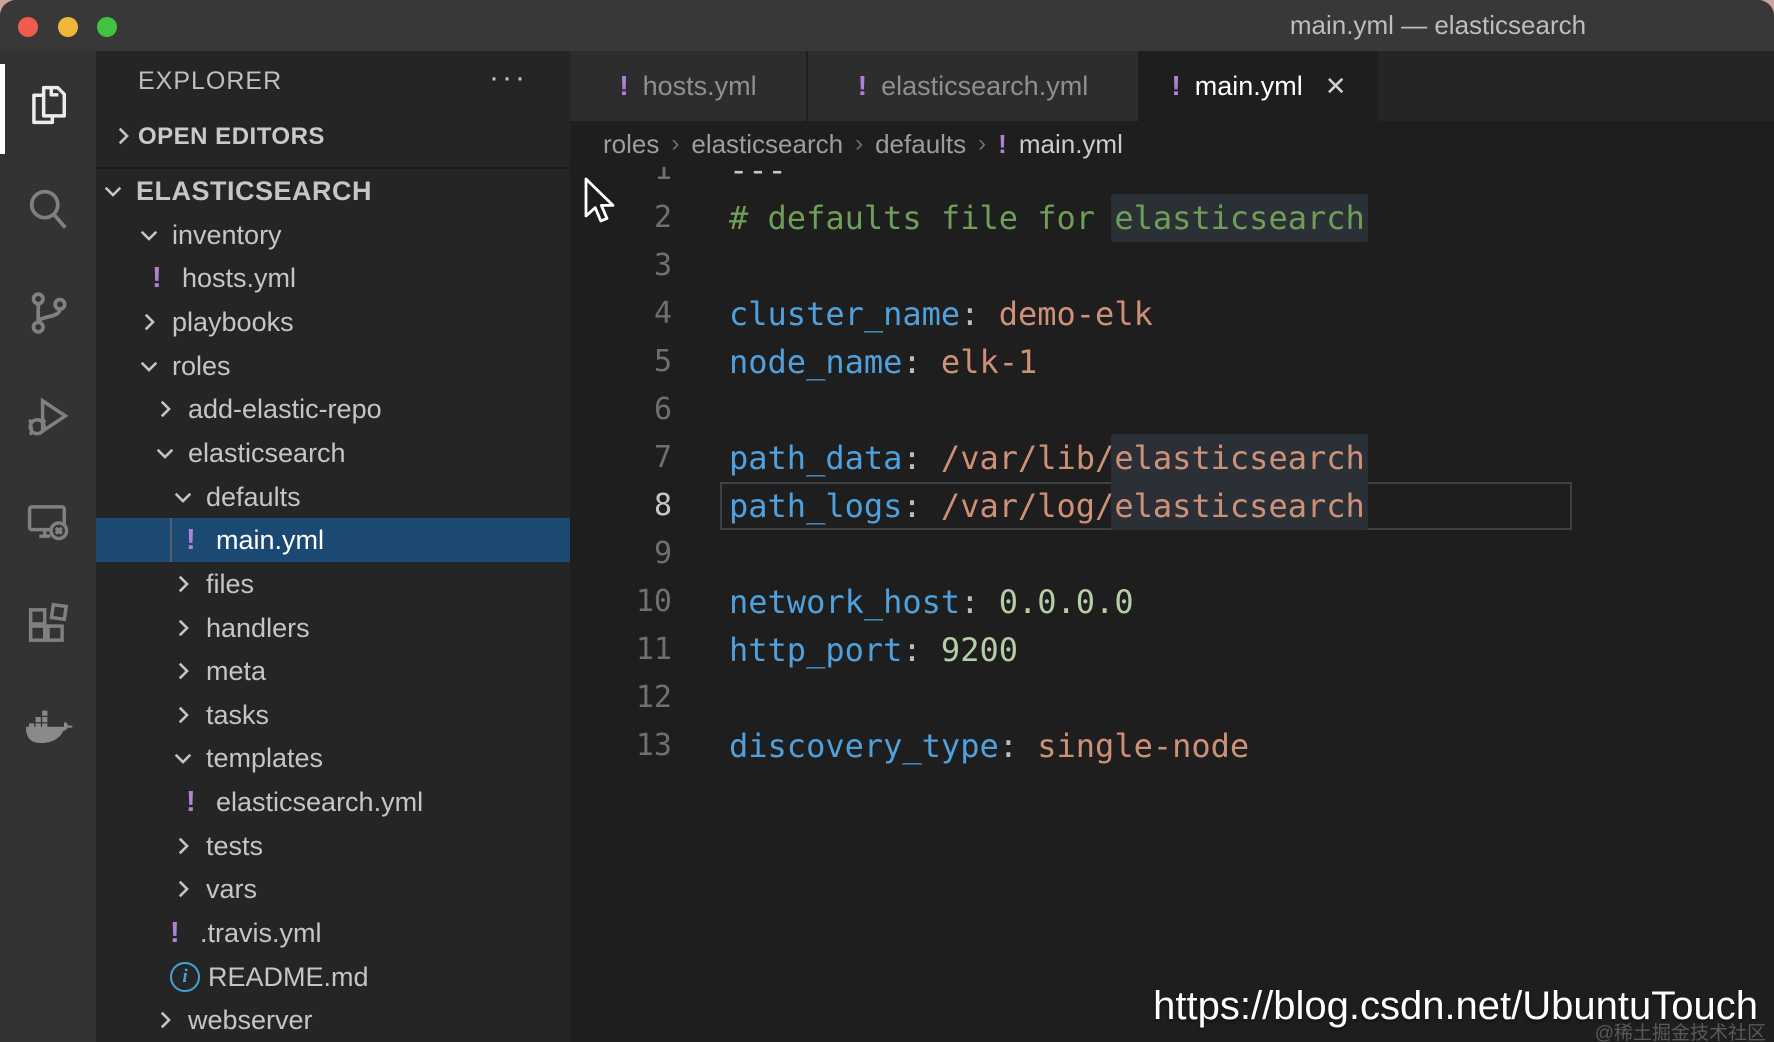 This screenshot has width=1774, height=1042. Describe the element at coordinates (974, 86) in the screenshot. I see `tab-elasticsearch-yml: ! elasticsearch.yml` at that location.